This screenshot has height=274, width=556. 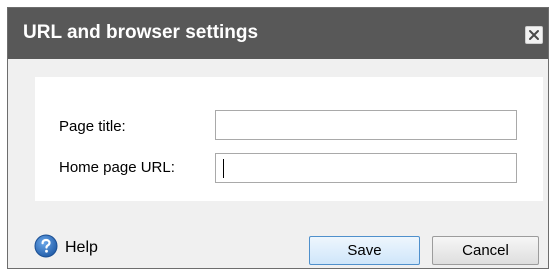 I want to click on close-icon, so click(x=534, y=35).